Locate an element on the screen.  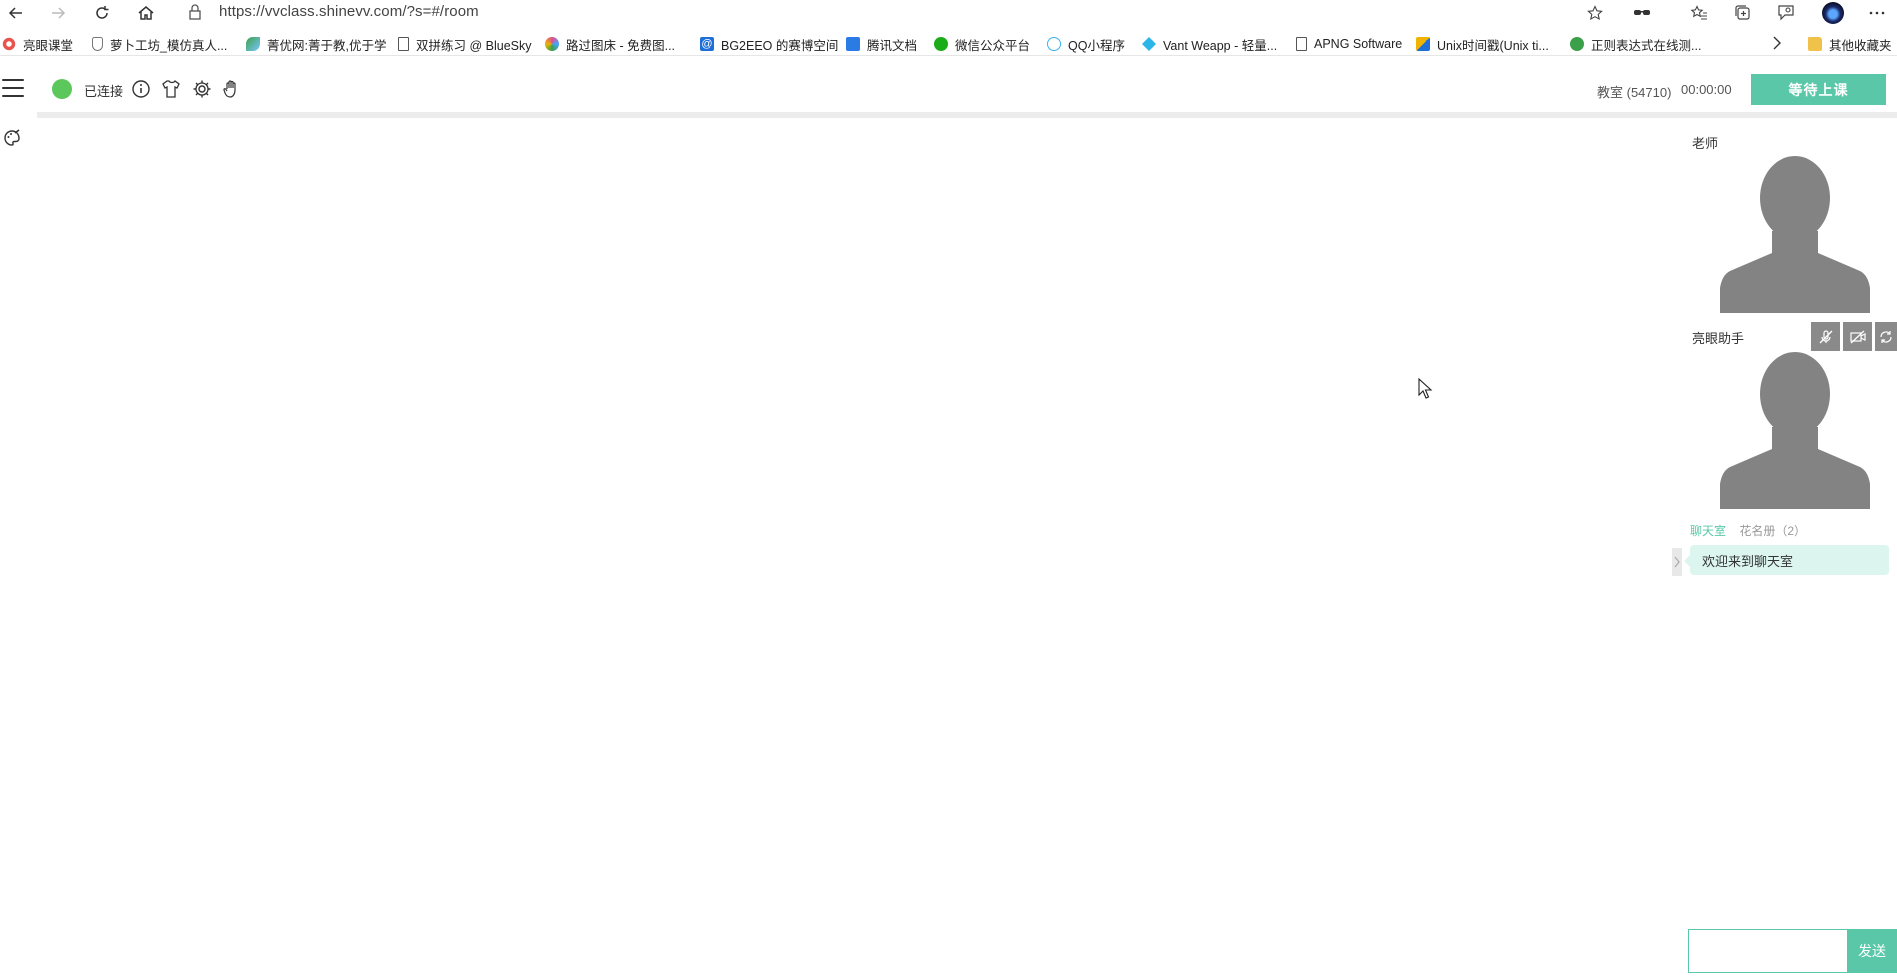
assistant-avatar is located at coordinates (1795, 430).